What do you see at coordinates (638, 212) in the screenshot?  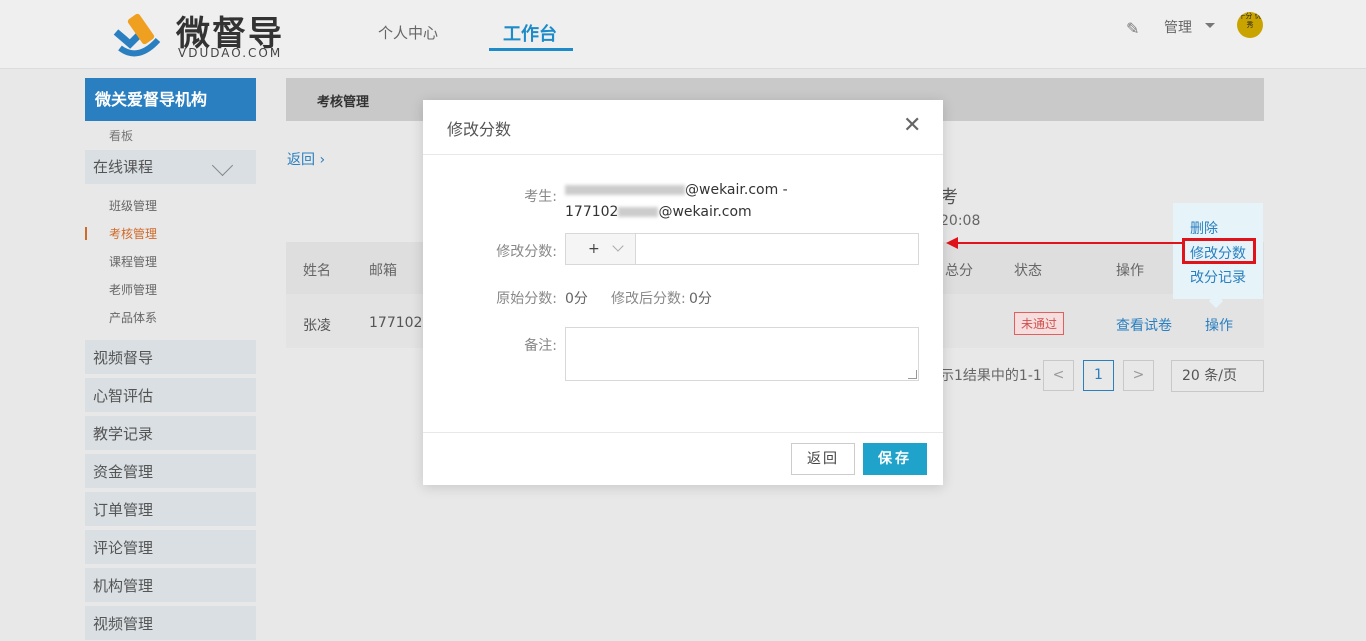 I see `redacted-phone` at bounding box center [638, 212].